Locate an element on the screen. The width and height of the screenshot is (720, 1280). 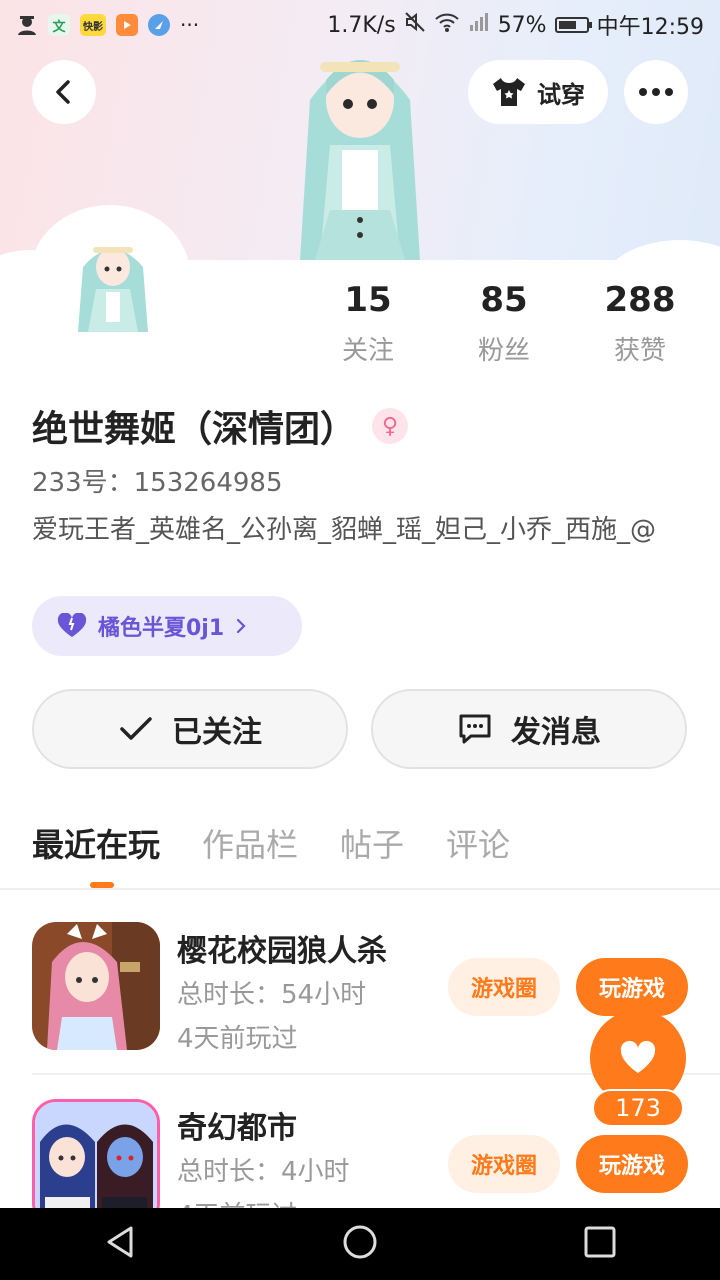
stats-row: 15 关注 85 粉丝 288 获赞 is located at coordinates (510, 323).